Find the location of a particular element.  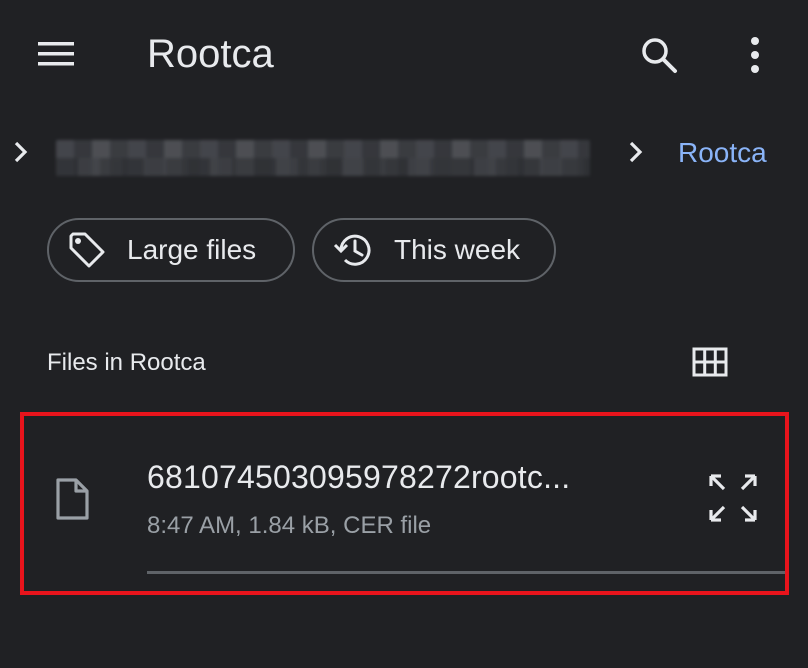

file-metadata: 8:47 AM, 1.84 kB, CER file is located at coordinates (289, 525).